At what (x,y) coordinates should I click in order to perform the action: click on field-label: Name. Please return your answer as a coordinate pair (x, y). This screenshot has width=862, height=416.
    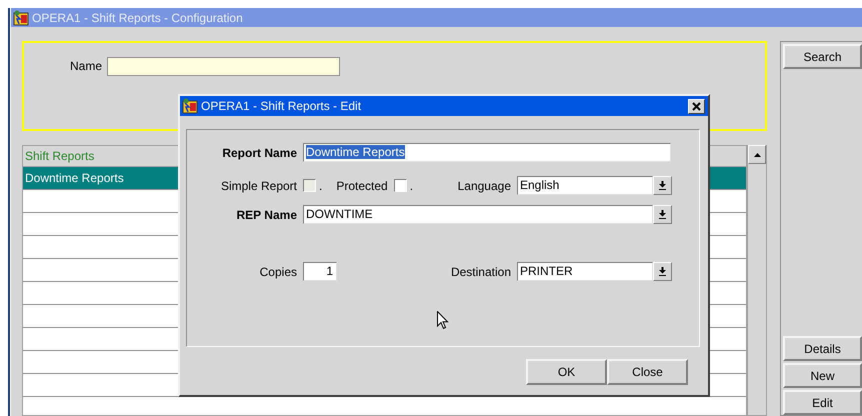
    Looking at the image, I should click on (85, 66).